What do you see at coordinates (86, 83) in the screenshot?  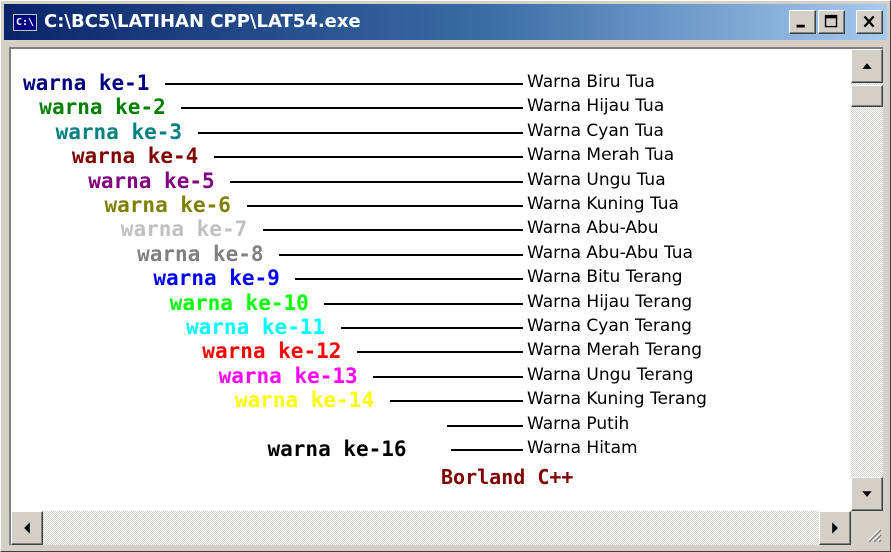 I see `color-sample-label: warna ke-1` at bounding box center [86, 83].